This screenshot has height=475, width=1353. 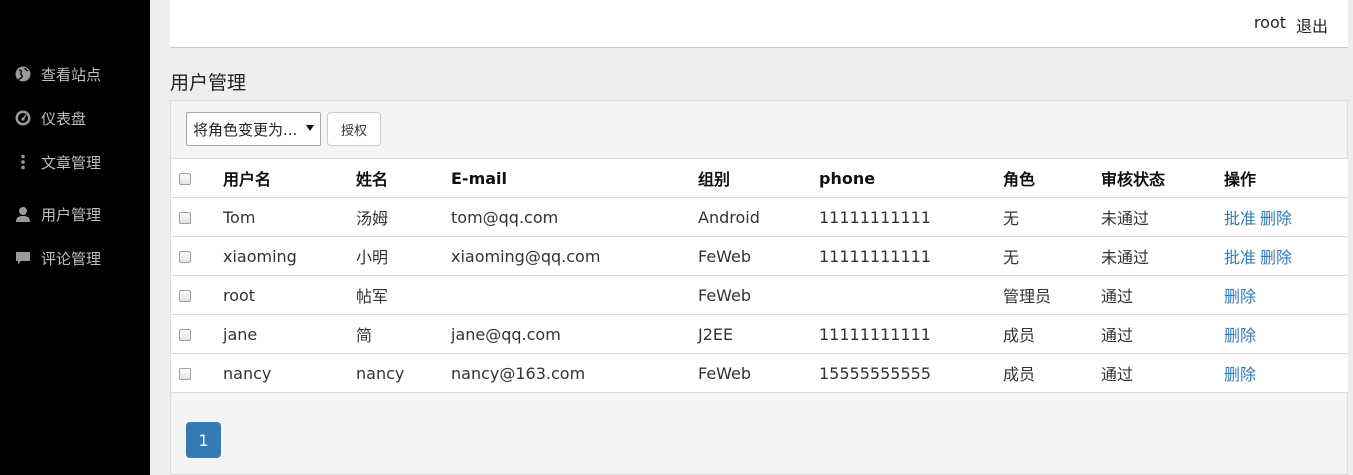 I want to click on sidebar: 查看站点 仪表盘 文章管理 用户管理 评论管理, so click(x=75, y=237).